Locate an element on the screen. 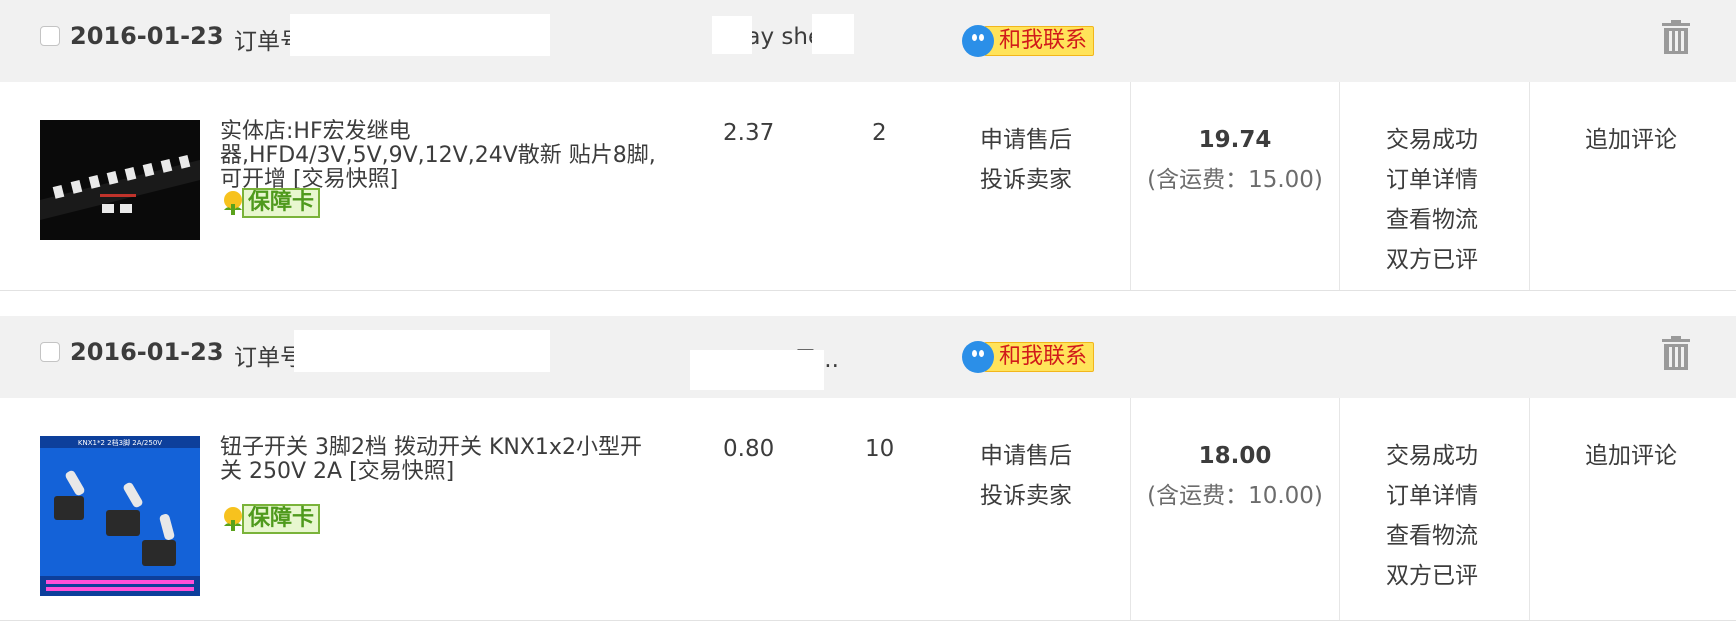 The height and width of the screenshot is (621, 1736). shop-name: lay she is located at coordinates (781, 37).